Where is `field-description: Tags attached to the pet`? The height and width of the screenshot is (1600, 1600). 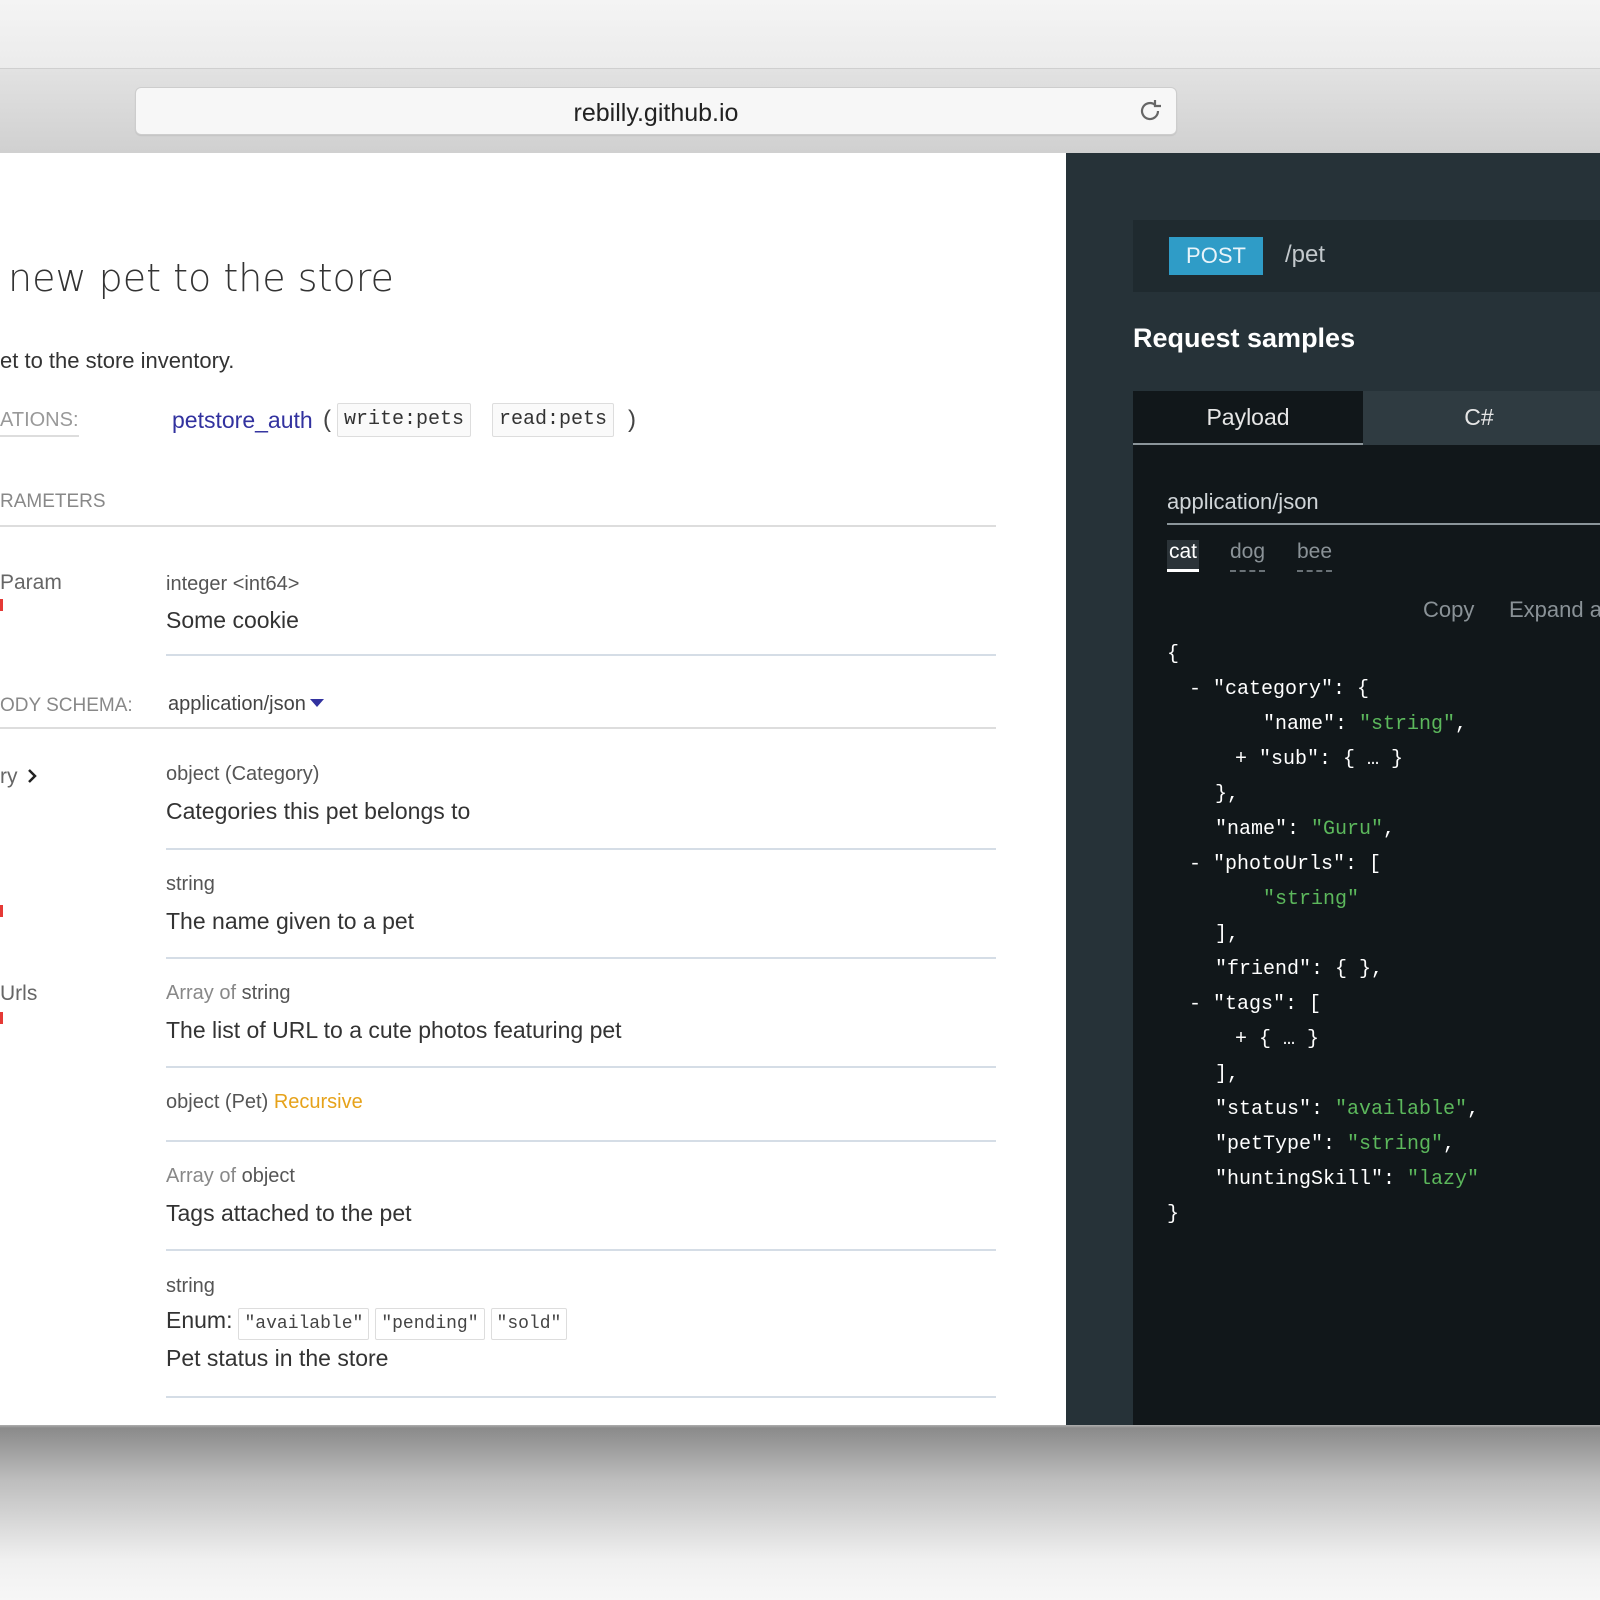
field-description: Tags attached to the pet is located at coordinates (289, 1213).